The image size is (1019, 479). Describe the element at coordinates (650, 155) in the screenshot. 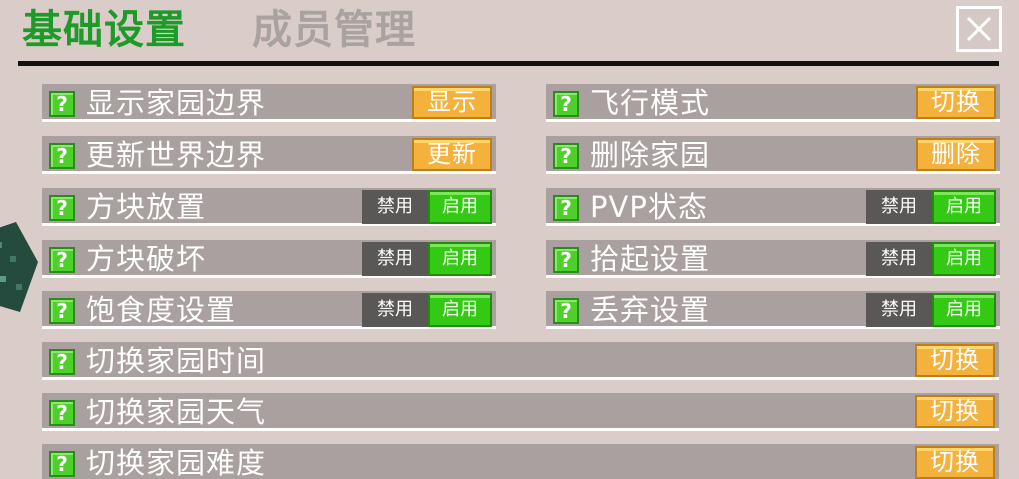

I see `setting-label: 删除家园` at that location.